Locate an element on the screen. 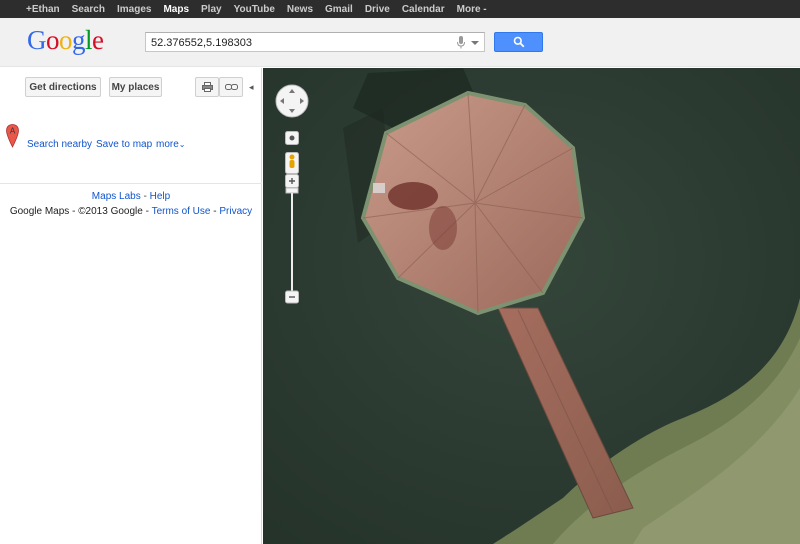  my-places-button: My places is located at coordinates (135, 87).